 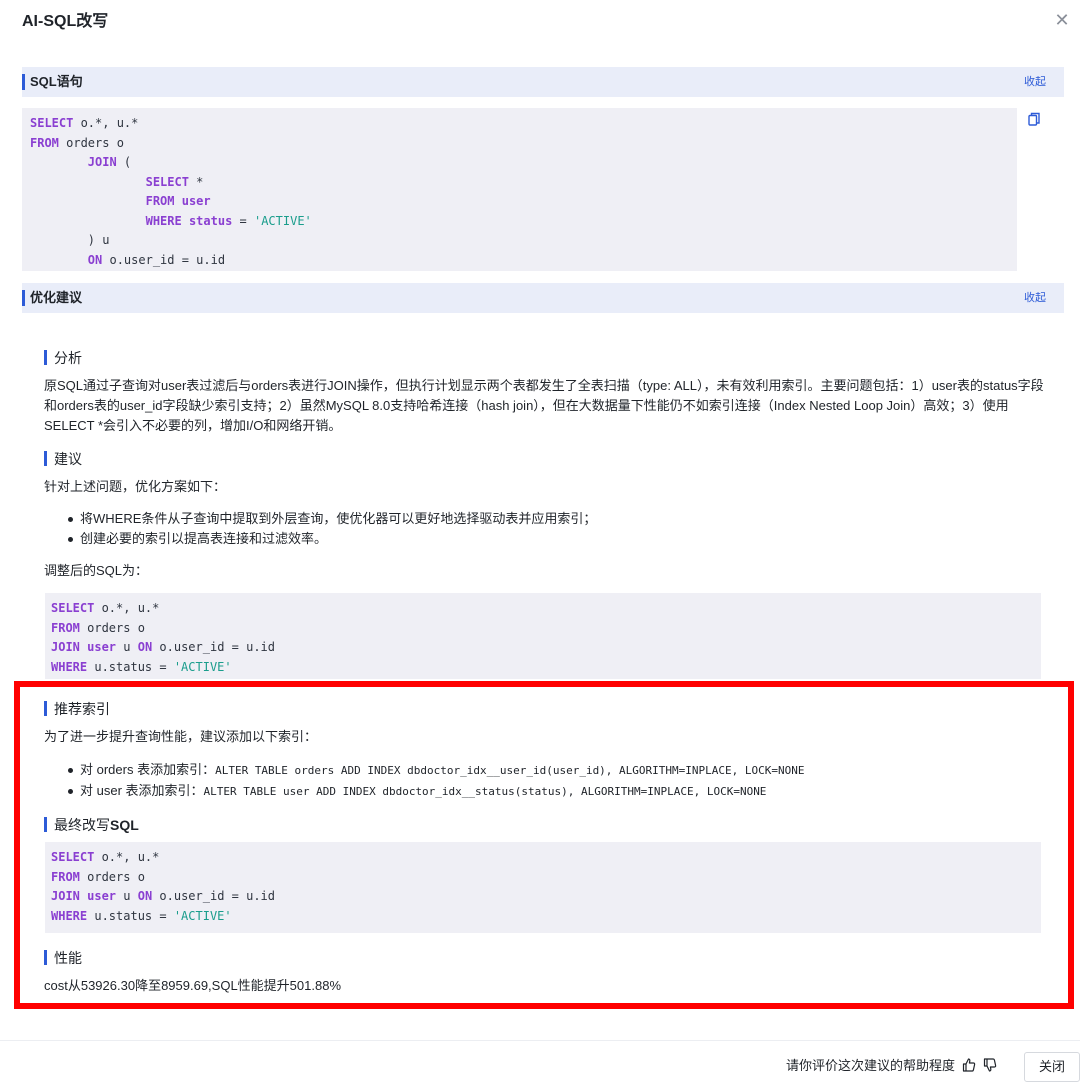 I want to click on sql-keyword: JOIN, so click(x=102, y=162).